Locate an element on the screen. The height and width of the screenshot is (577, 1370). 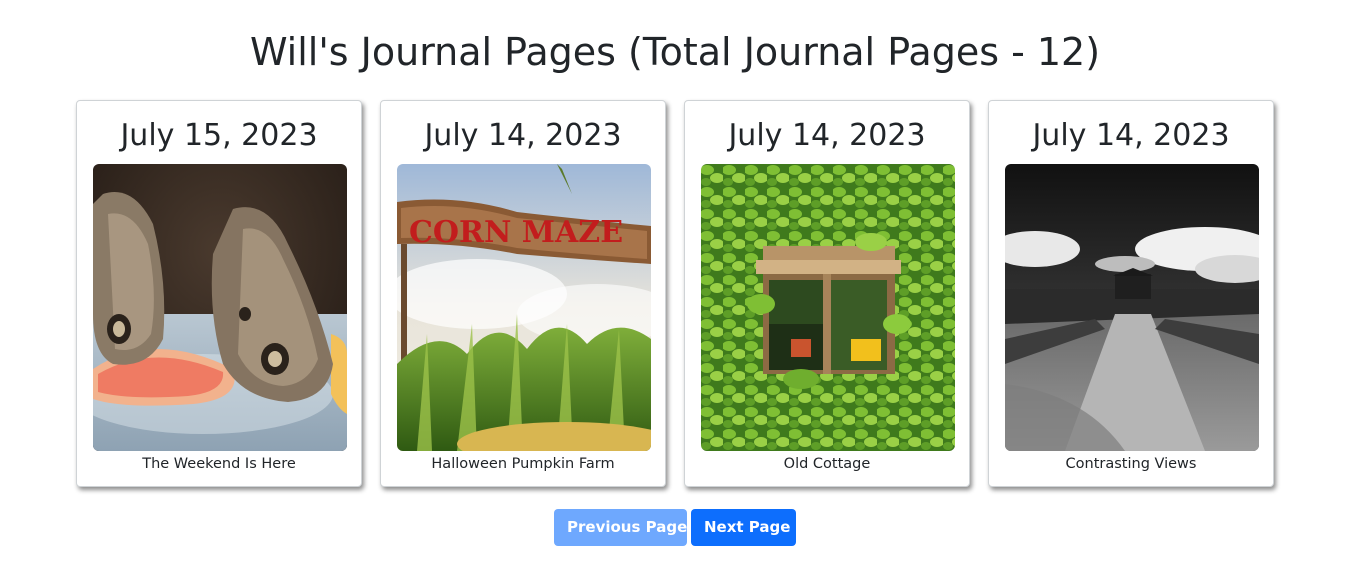
card-date: July 15, 2023 is located at coordinates (219, 135).